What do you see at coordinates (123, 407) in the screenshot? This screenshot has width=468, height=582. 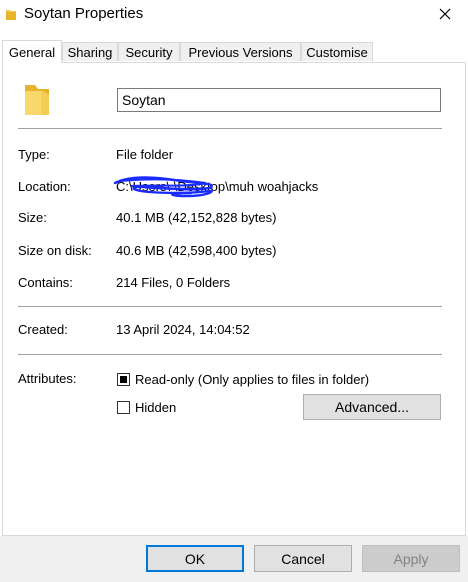 I see `hidden-checkbox` at bounding box center [123, 407].